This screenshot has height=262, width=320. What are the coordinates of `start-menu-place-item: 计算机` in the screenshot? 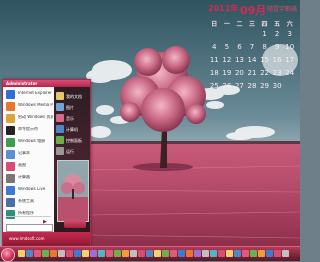 It's located at (72, 129).